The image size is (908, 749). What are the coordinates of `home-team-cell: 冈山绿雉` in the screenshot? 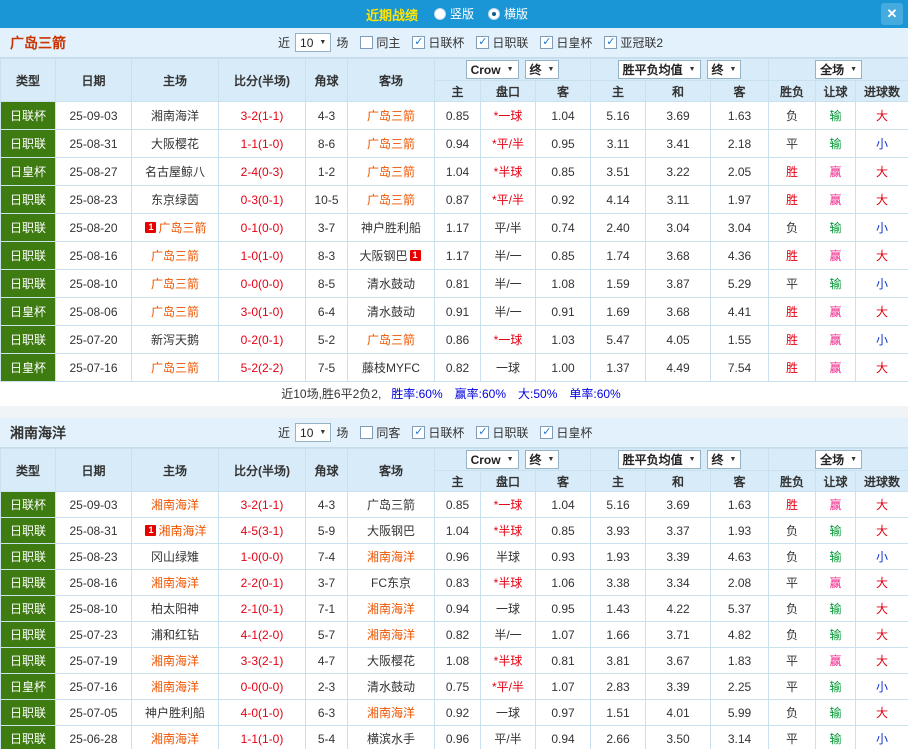 It's located at (175, 556).